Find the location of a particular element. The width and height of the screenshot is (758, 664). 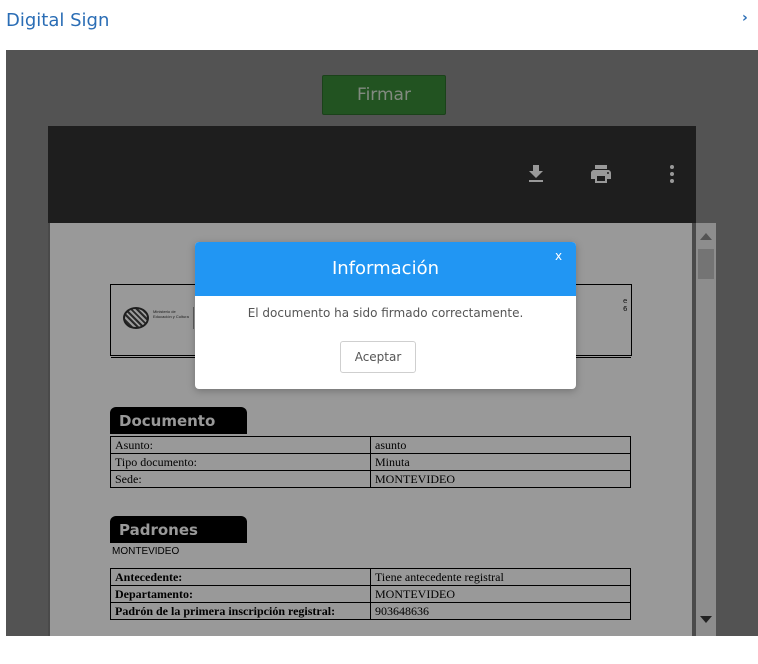

accept-button: Aceptar is located at coordinates (378, 357).